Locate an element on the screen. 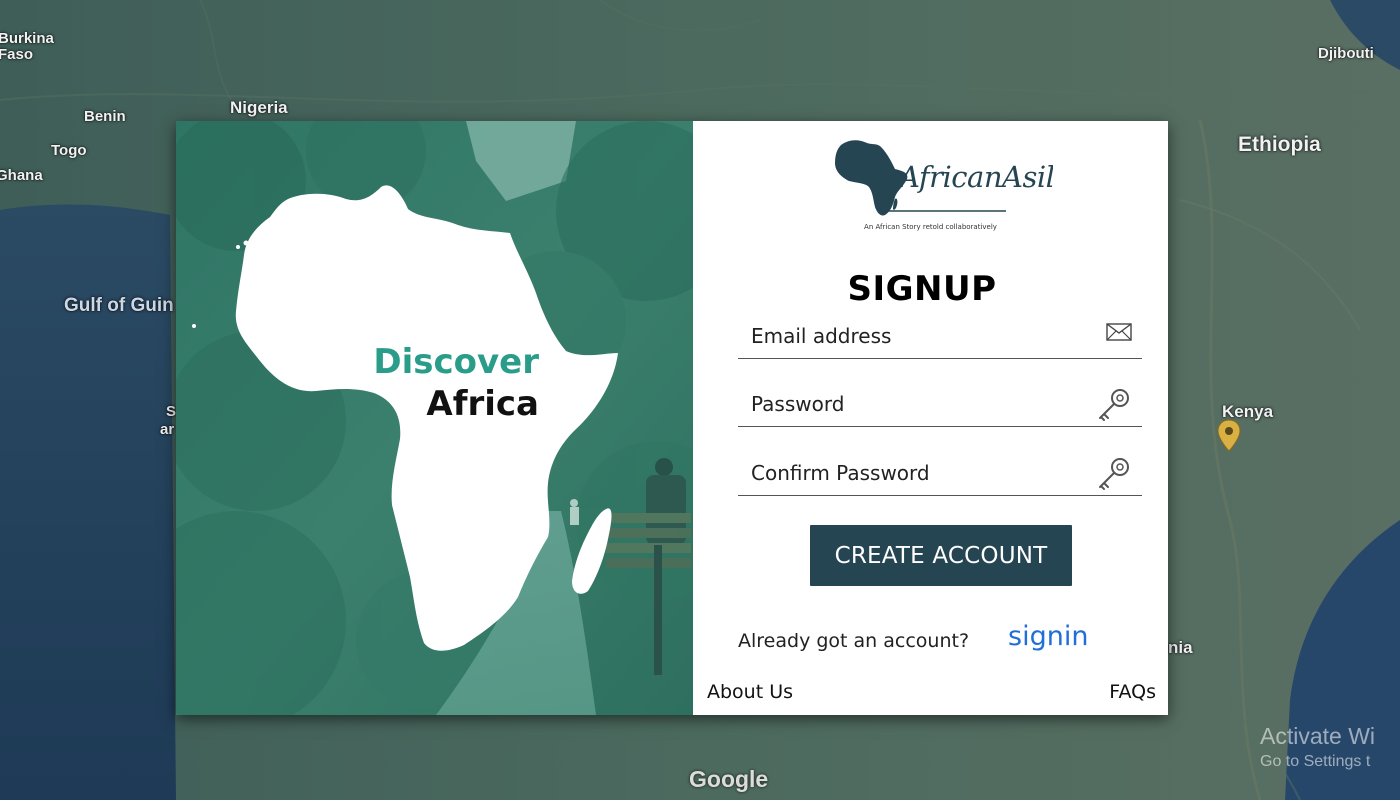 This screenshot has height=800, width=1400. african-asili-logo: AfricanAsili is located at coordinates (944, 178).